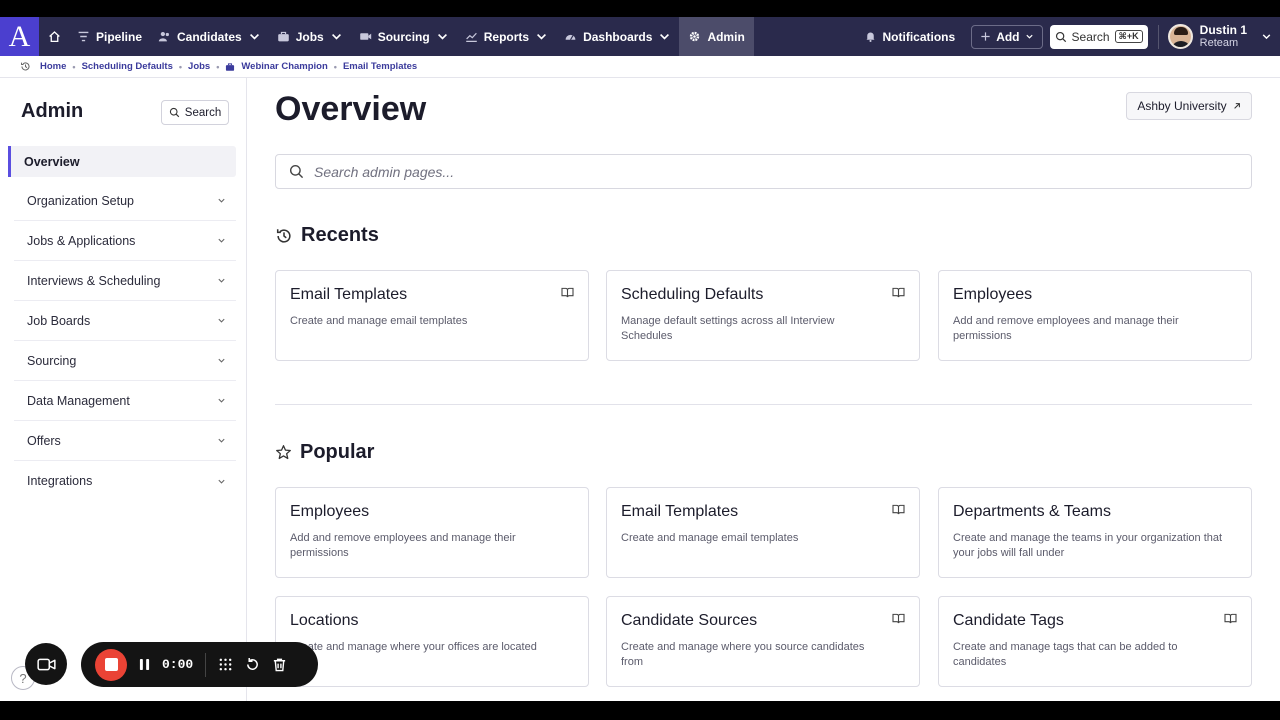  I want to click on nav-pipeline: Pipeline, so click(109, 36).